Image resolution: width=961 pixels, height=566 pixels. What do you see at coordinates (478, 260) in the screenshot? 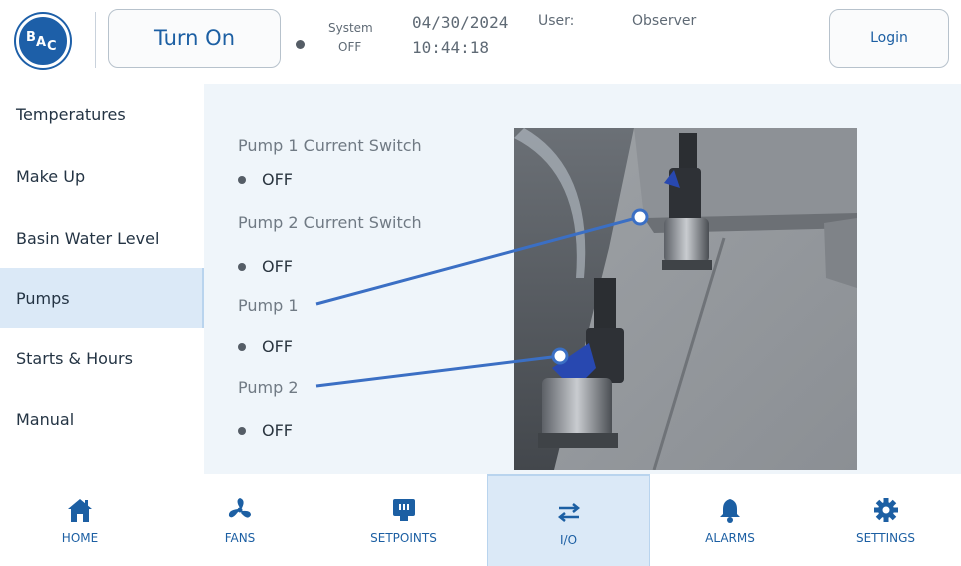
I see `callout-line-pump1` at bounding box center [478, 260].